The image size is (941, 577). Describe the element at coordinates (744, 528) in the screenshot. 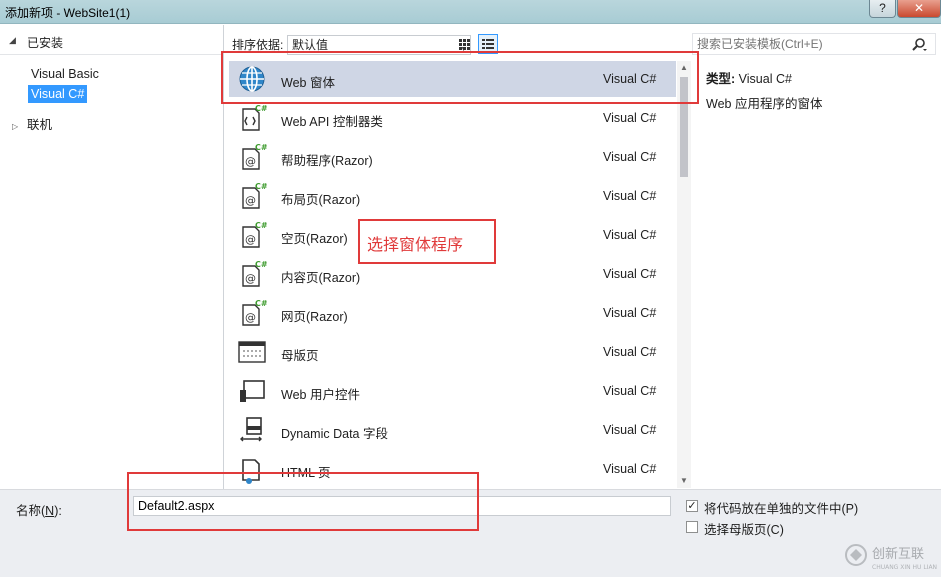

I see `master-page-label: 选择母版页(C)` at that location.